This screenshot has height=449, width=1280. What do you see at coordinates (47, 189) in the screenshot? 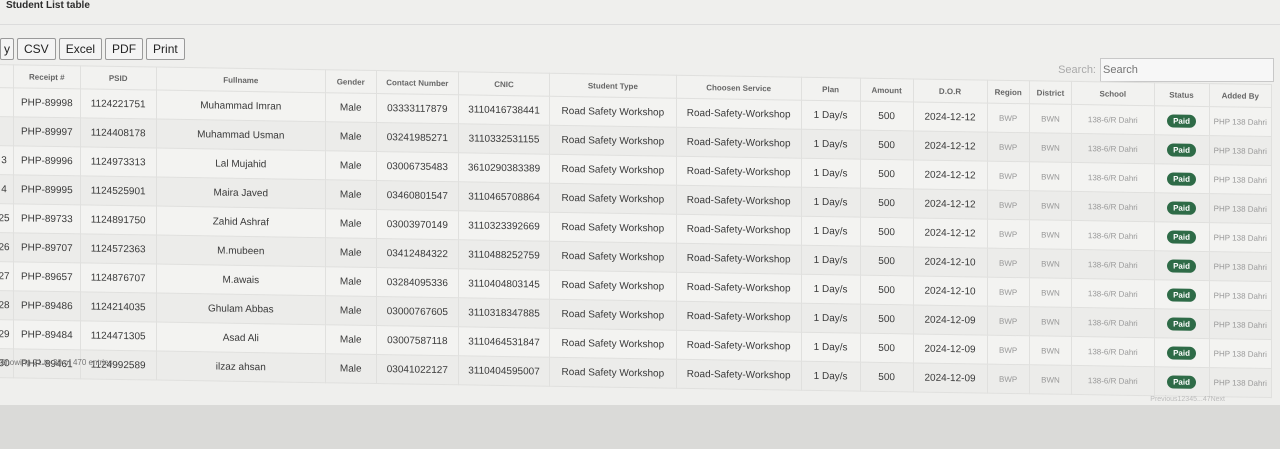
I see `table-cell: PHP-89995` at bounding box center [47, 189].